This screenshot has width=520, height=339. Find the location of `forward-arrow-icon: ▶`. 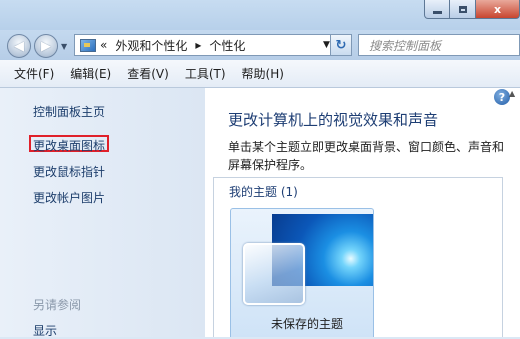

forward-arrow-icon: ▶ is located at coordinates (46, 46).